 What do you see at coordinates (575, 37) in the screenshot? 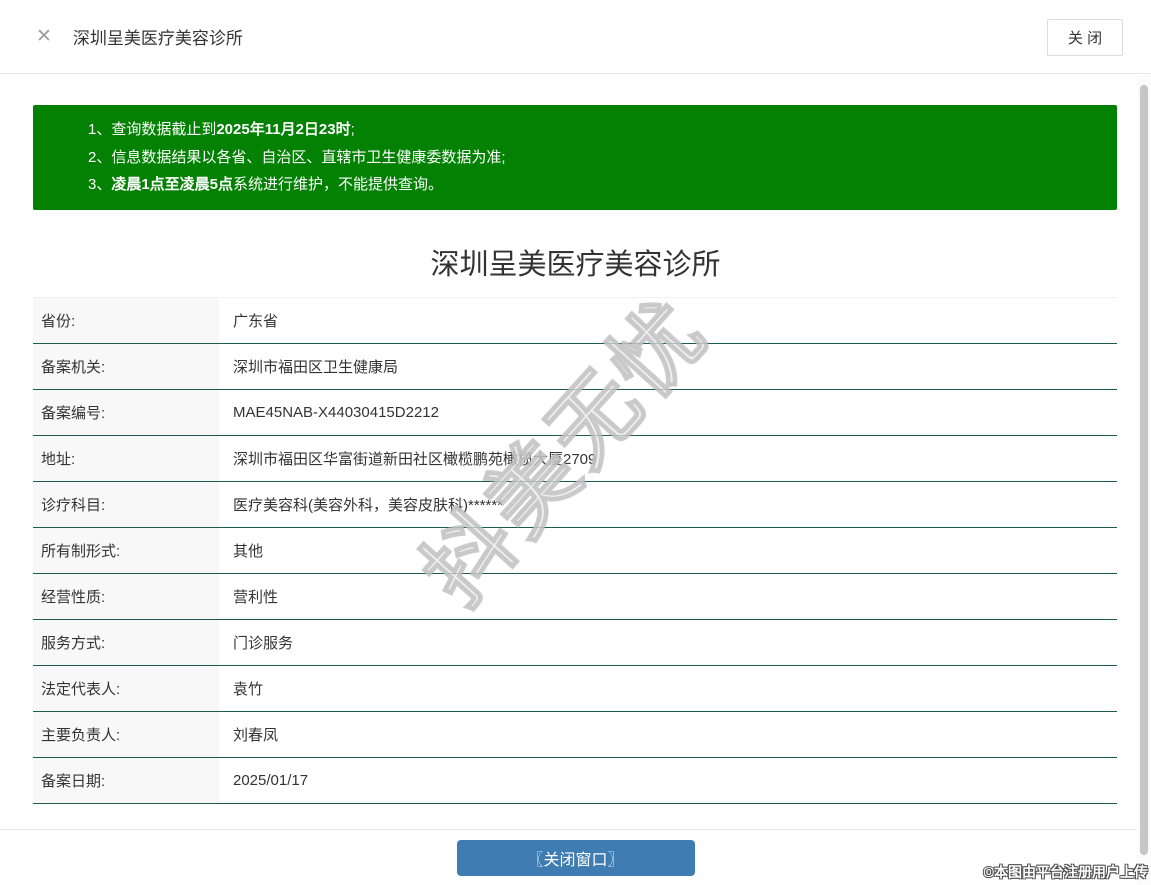
I see `window-header: ✕ 深圳呈美医疗美容诊所 关 闭` at bounding box center [575, 37].